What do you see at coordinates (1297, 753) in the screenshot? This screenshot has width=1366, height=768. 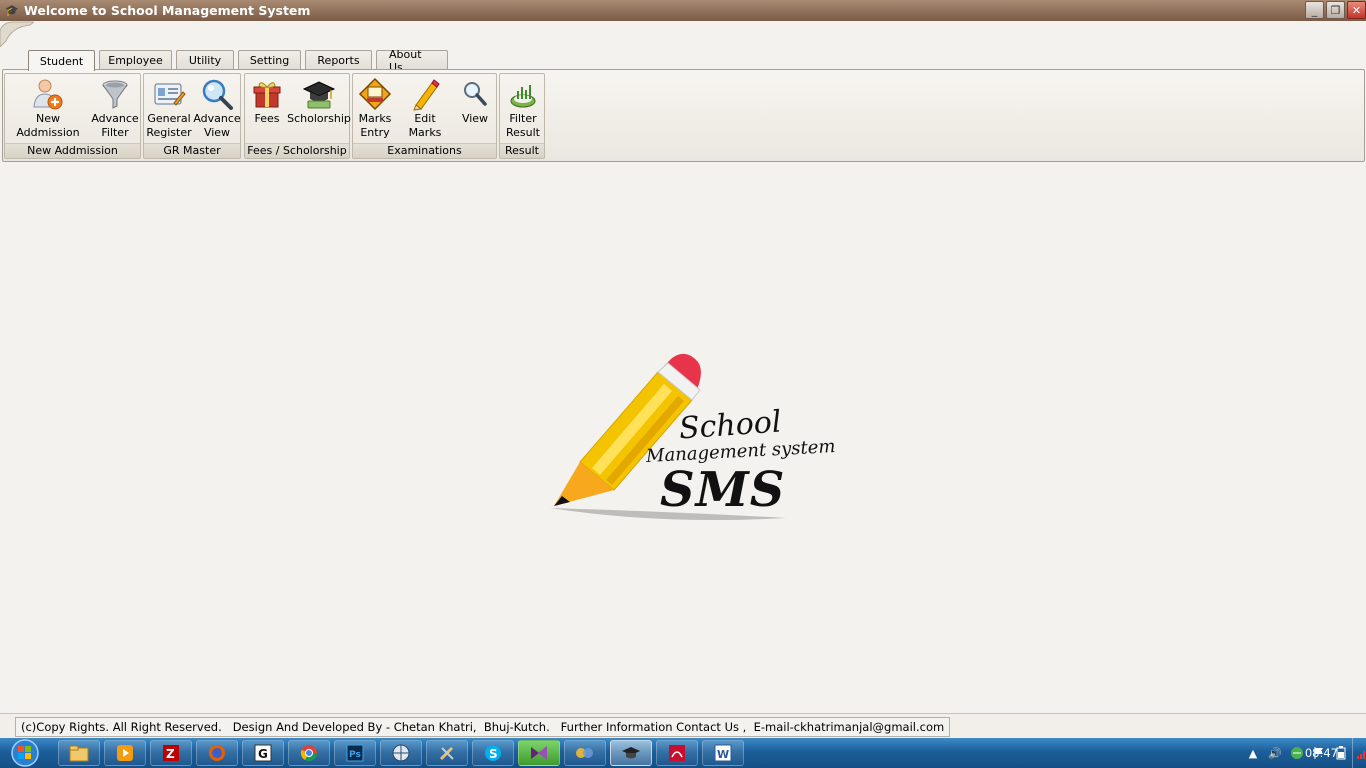 I see `network-icon` at bounding box center [1297, 753].